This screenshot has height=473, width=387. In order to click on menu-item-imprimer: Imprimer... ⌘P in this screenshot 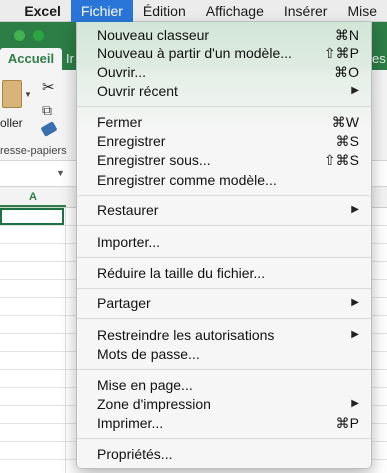, I will do `click(224, 423)`.